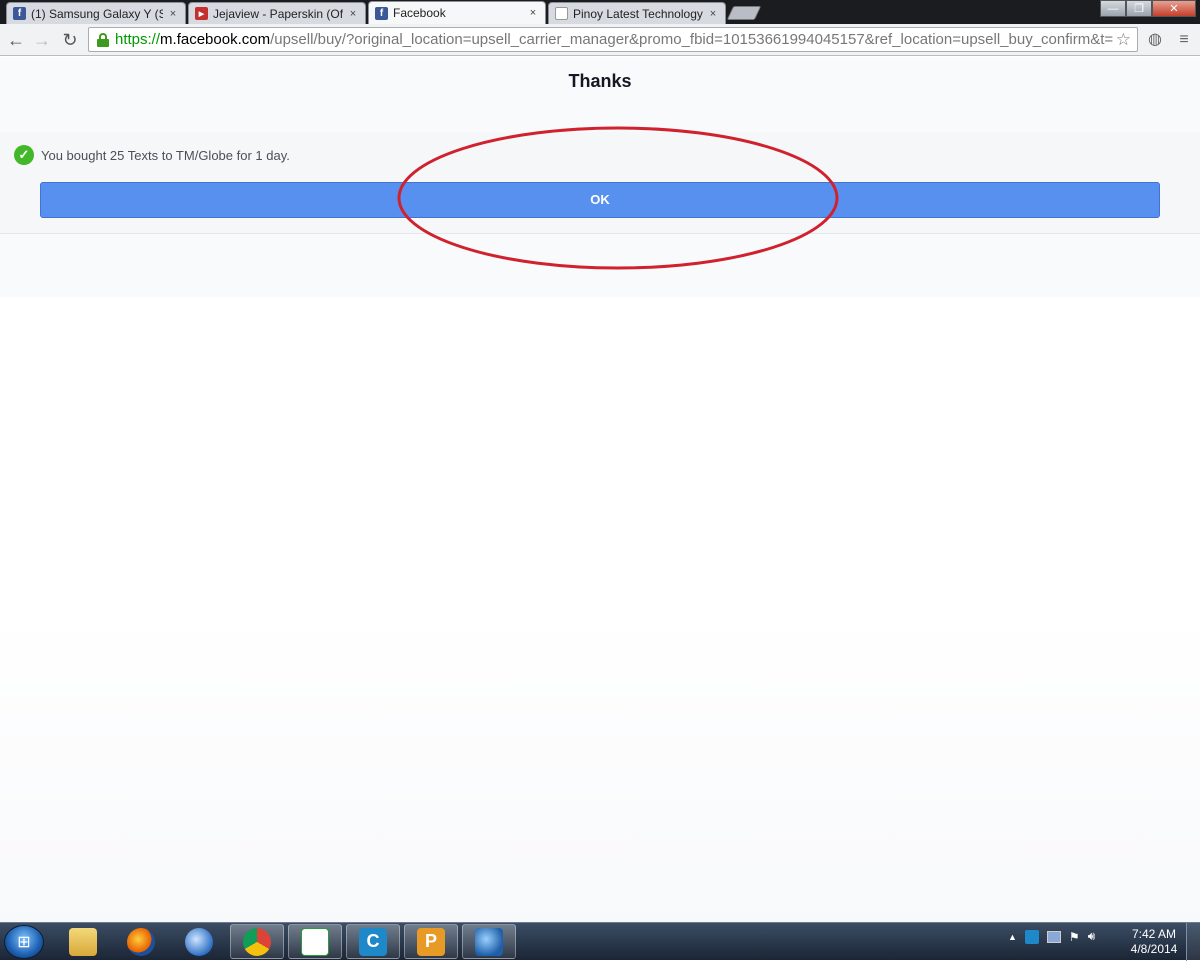 Image resolution: width=1200 pixels, height=961 pixels. What do you see at coordinates (1193, 942) in the screenshot?
I see `show-desktop-button` at bounding box center [1193, 942].